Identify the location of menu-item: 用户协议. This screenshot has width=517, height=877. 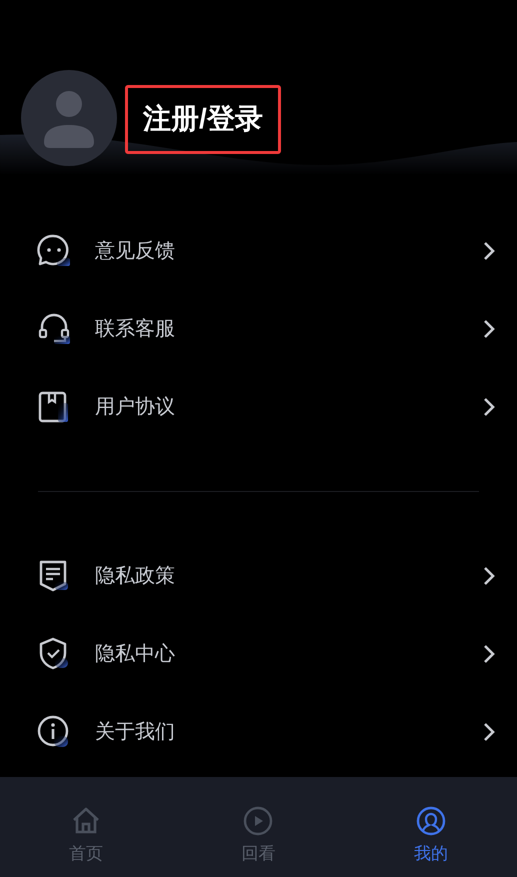
(258, 407).